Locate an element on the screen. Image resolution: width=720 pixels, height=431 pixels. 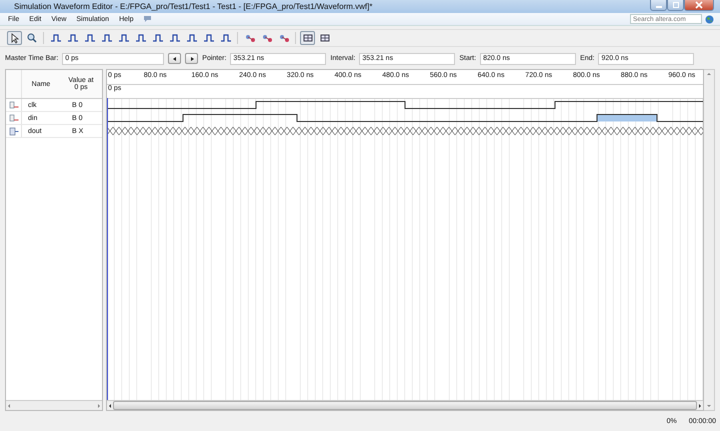
maximize-button is located at coordinates (675, 5).